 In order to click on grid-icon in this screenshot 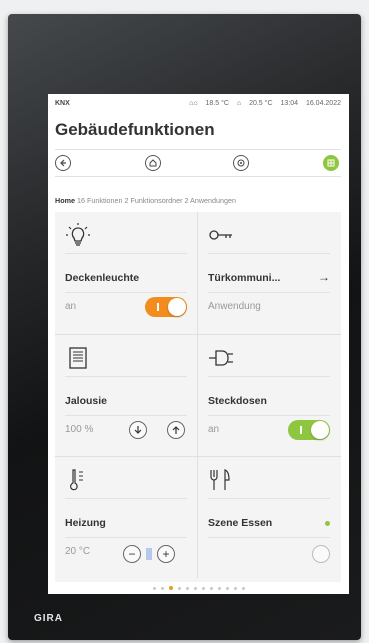, I will do `click(331, 163)`.